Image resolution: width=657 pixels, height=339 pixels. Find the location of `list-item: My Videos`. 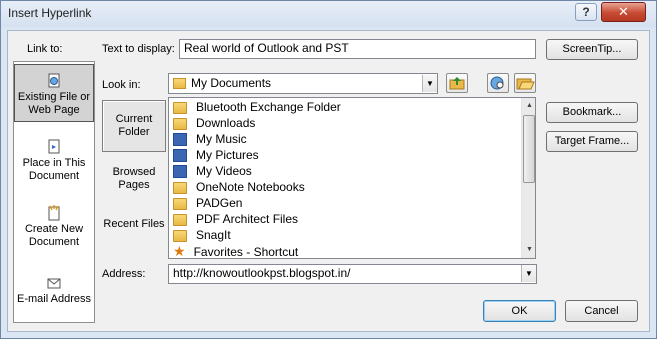

list-item: My Videos is located at coordinates (211, 171).